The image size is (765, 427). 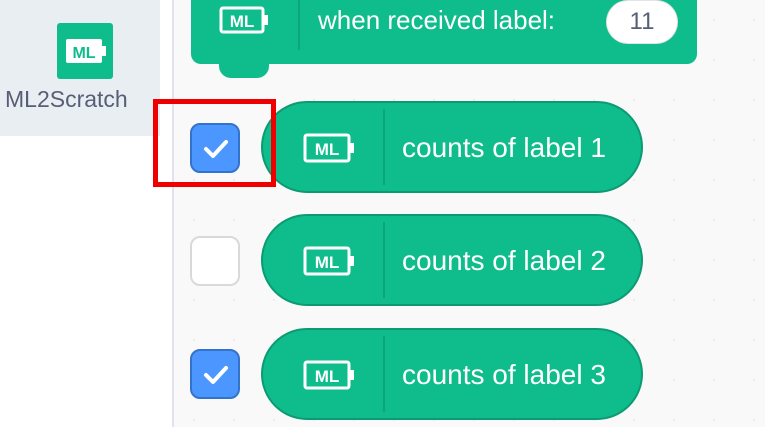 I want to click on reporter-counts-of-label-2: ML counts of label 2, so click(x=452, y=260).